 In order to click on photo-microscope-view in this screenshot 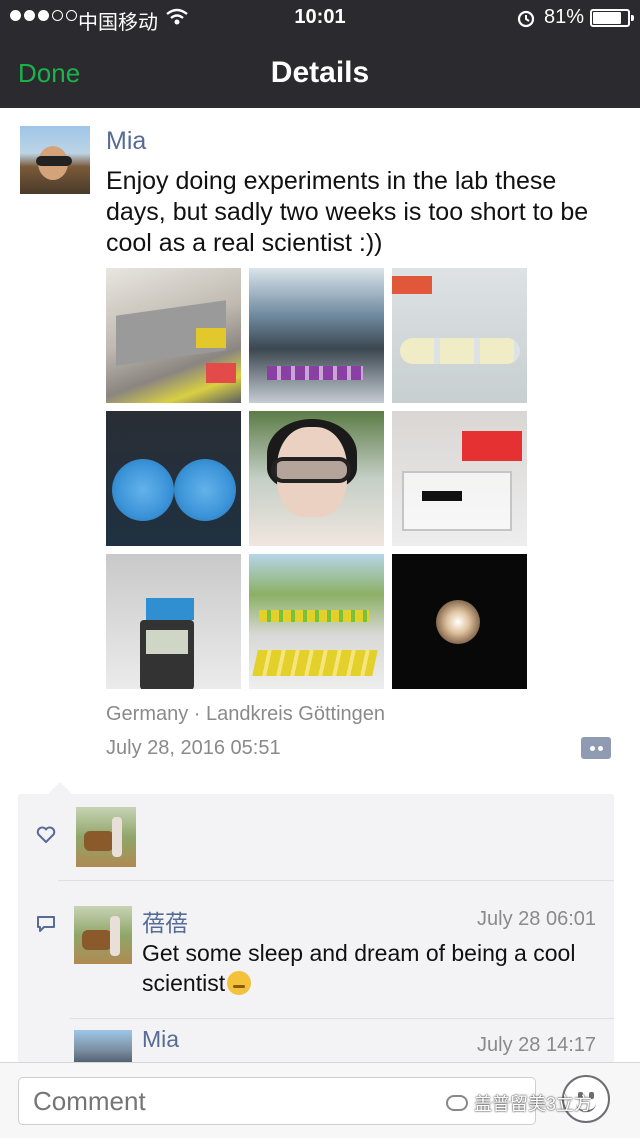, I will do `click(459, 621)`.